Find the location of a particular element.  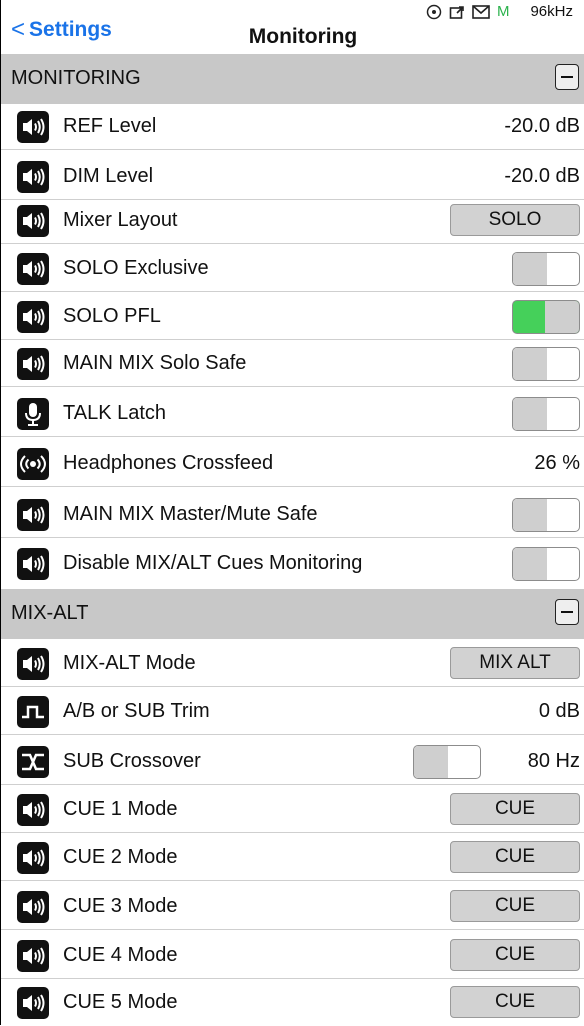

sample-rate: 96kHz is located at coordinates (551, 11).